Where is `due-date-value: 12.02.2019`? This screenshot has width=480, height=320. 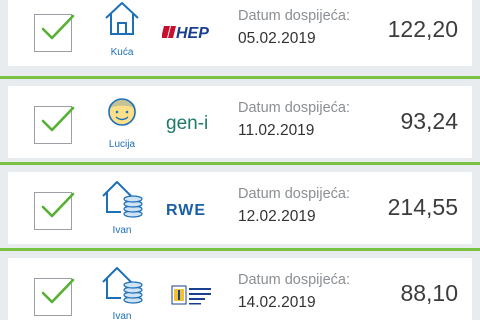 due-date-value: 12.02.2019 is located at coordinates (277, 216).